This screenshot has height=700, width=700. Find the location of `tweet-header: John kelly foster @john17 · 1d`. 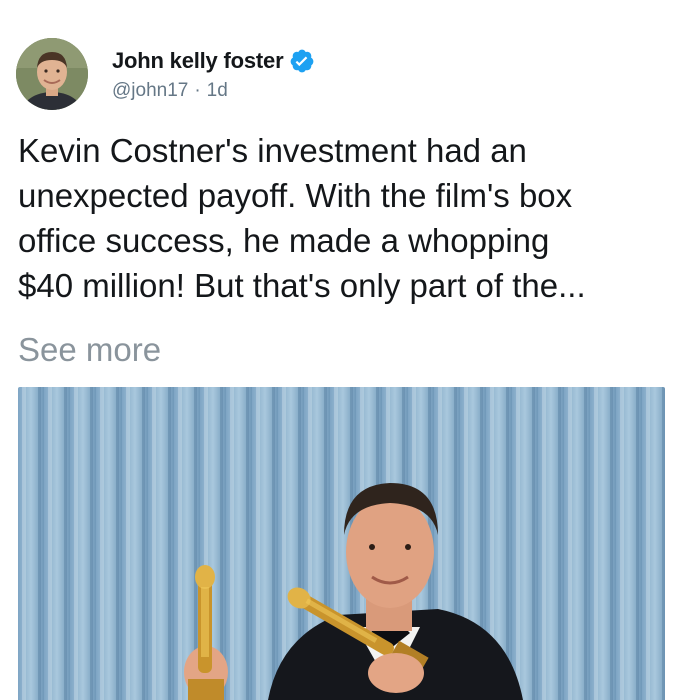

tweet-header: John kelly foster @john17 · 1d is located at coordinates (165, 74).